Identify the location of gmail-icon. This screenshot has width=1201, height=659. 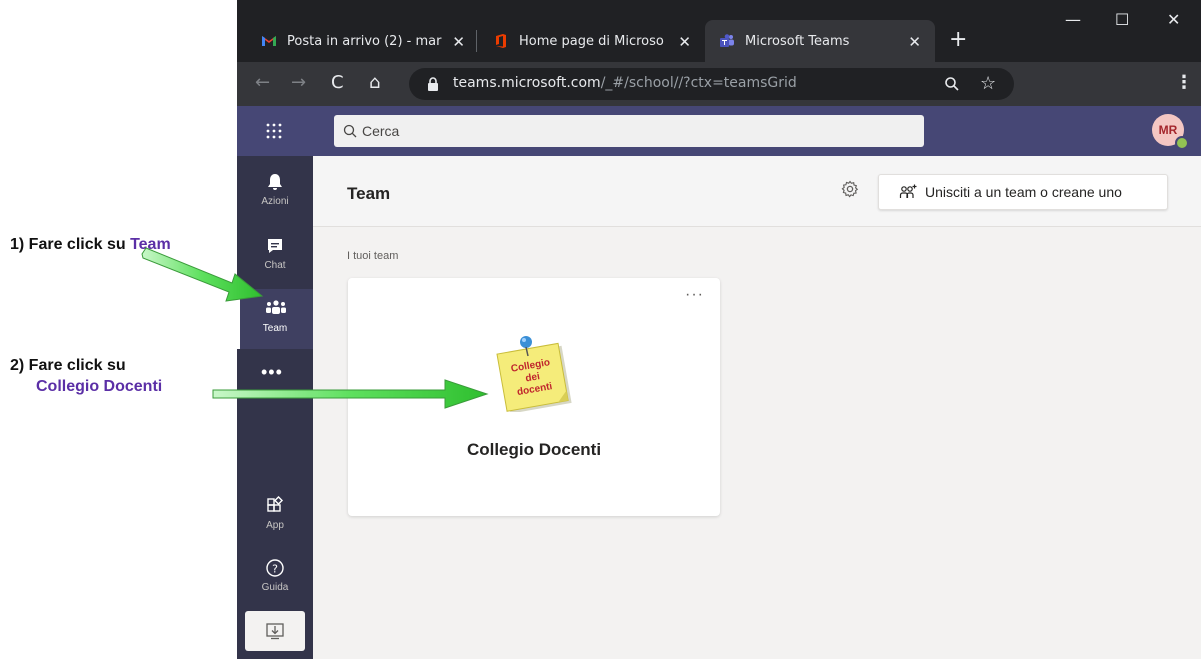
(269, 41).